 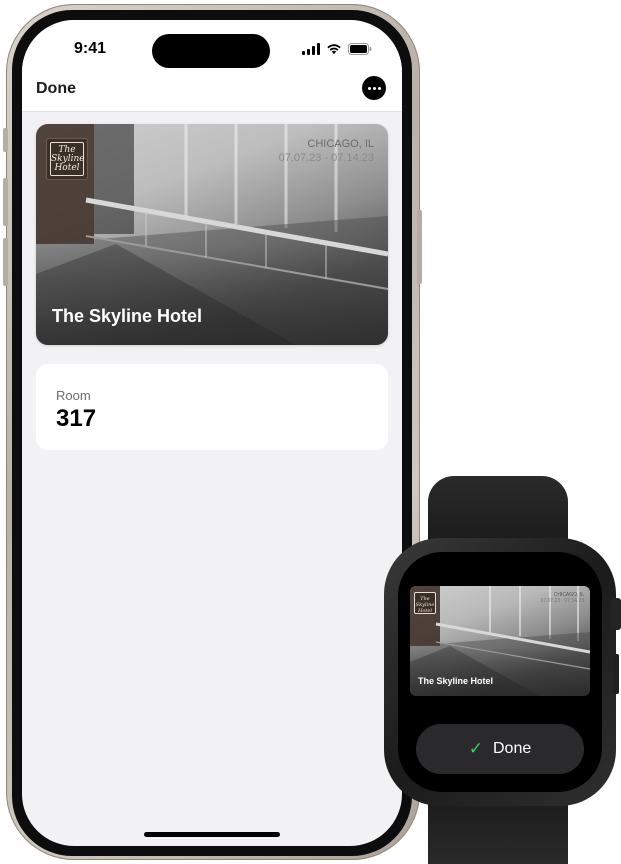 I want to click on iphone-power-button, so click(x=419, y=247).